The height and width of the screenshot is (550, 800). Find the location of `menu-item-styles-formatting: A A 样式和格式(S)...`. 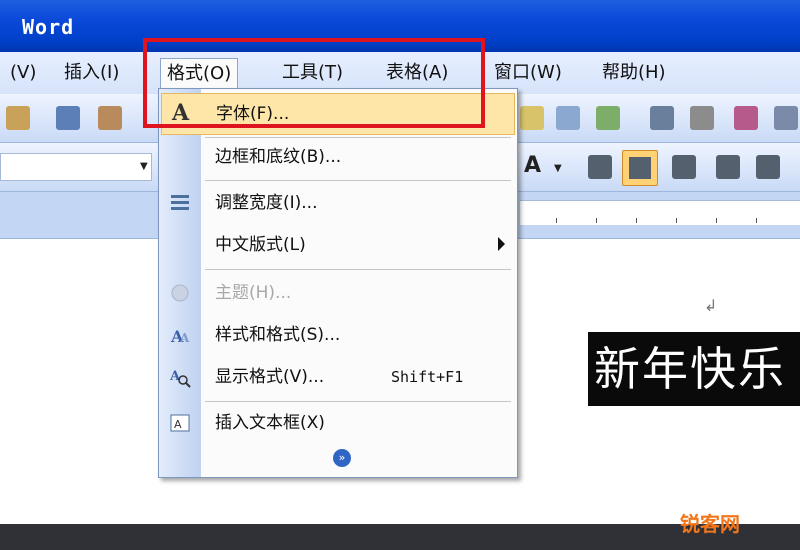

menu-item-styles-formatting: A A 样式和格式(S)... is located at coordinates (338, 335).